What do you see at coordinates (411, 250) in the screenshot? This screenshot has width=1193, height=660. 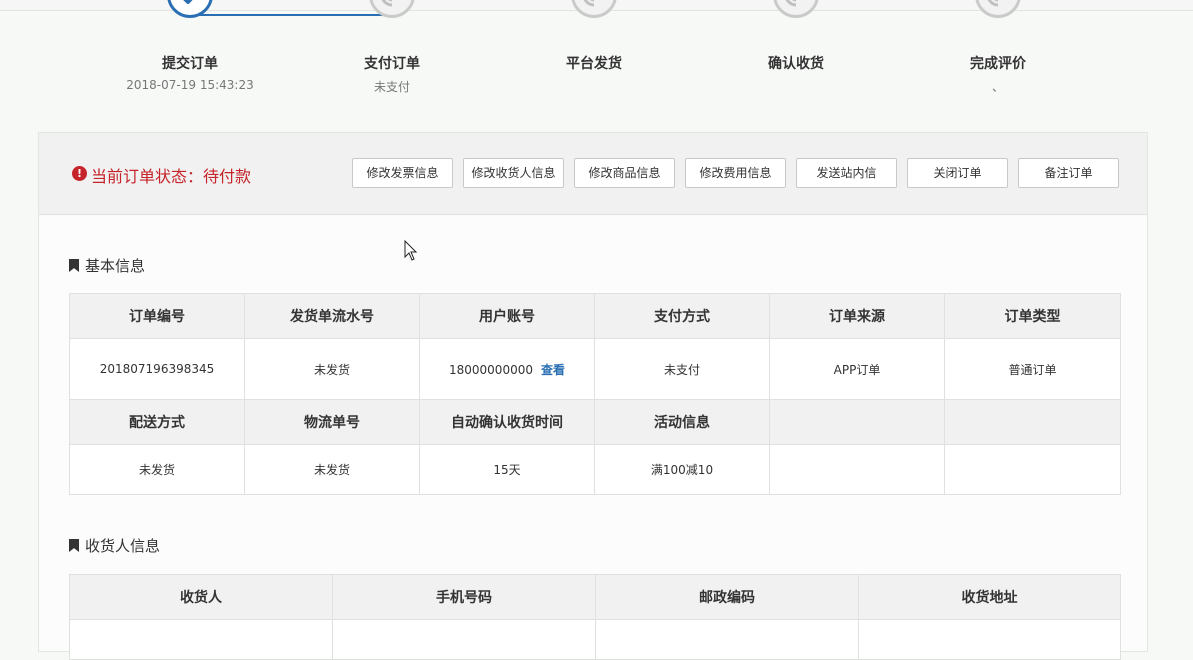 I see `mouse-cursor-icon` at bounding box center [411, 250].